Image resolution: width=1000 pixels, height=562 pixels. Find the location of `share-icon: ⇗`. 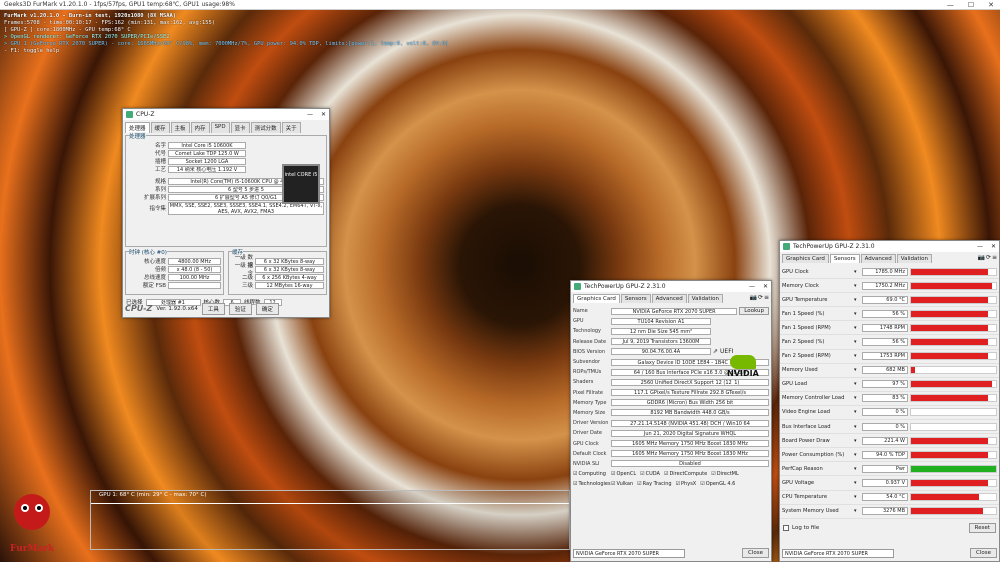

share-icon: ⇗ is located at coordinates (715, 351).